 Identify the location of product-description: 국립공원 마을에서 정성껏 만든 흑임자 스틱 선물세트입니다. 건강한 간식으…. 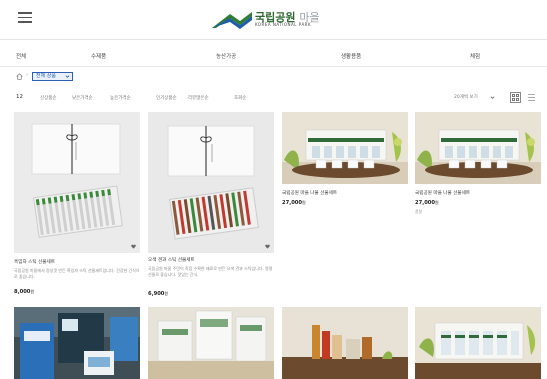
(77, 273).